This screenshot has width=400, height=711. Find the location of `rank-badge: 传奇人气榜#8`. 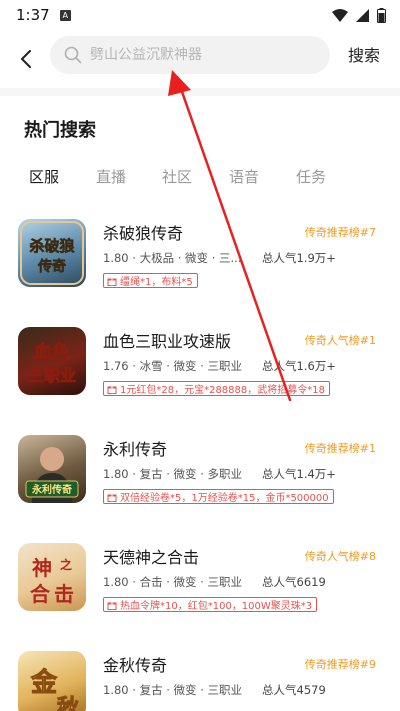

rank-badge: 传奇人气榜#8 is located at coordinates (340, 556).